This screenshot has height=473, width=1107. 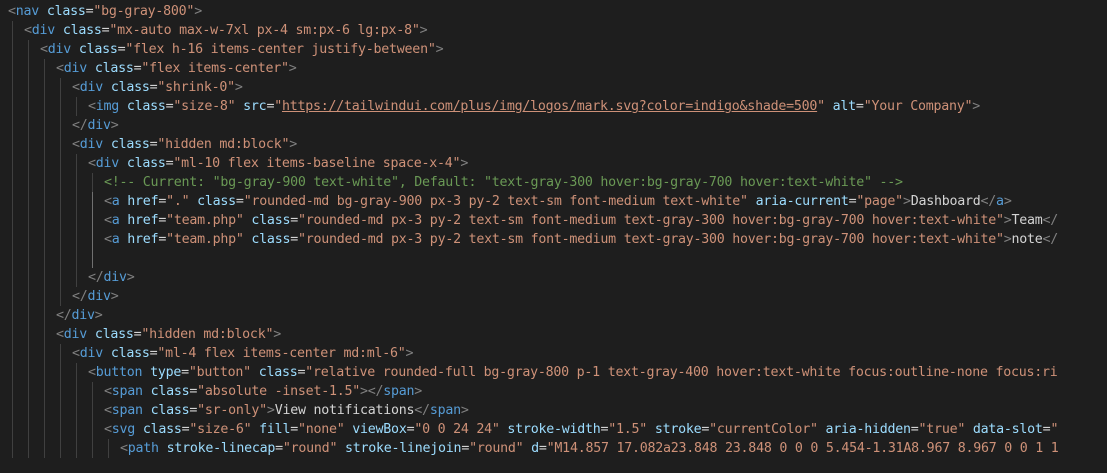 I want to click on code-line: <div class="shrink-0">, so click(x=553, y=87).